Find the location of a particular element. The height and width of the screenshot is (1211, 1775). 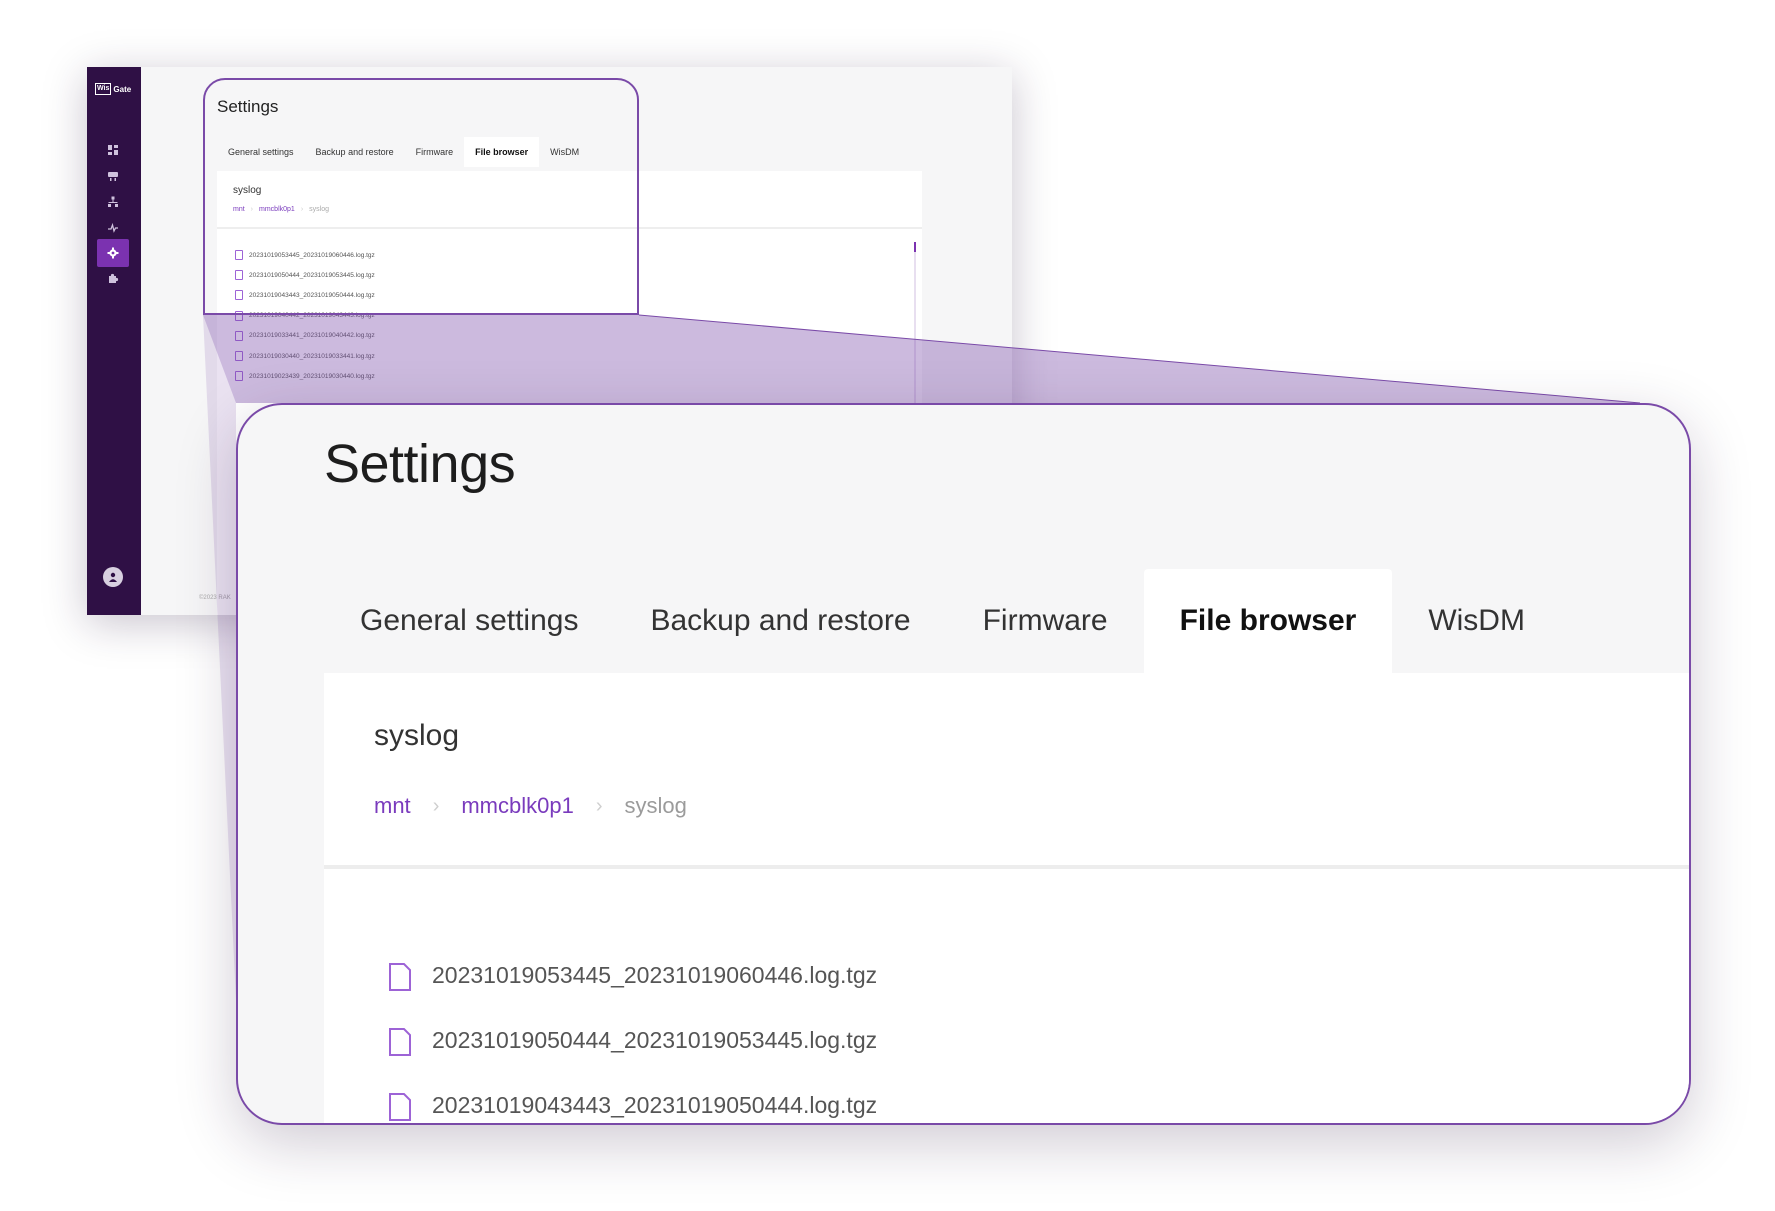

tab-firmware: Firmware is located at coordinates (1045, 621).